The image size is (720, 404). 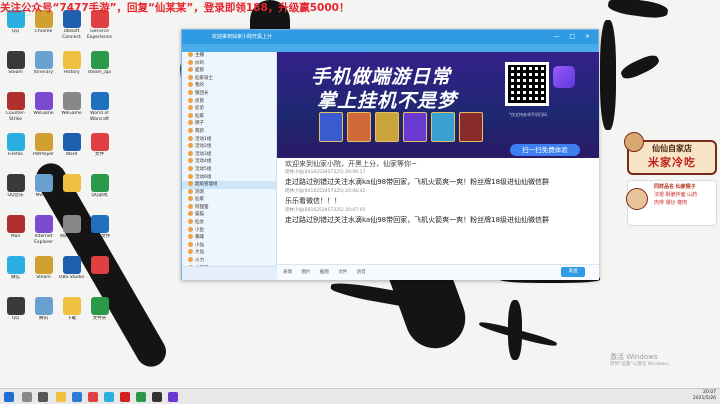 I want to click on desktop-icon-label: History, so click(x=71, y=72).